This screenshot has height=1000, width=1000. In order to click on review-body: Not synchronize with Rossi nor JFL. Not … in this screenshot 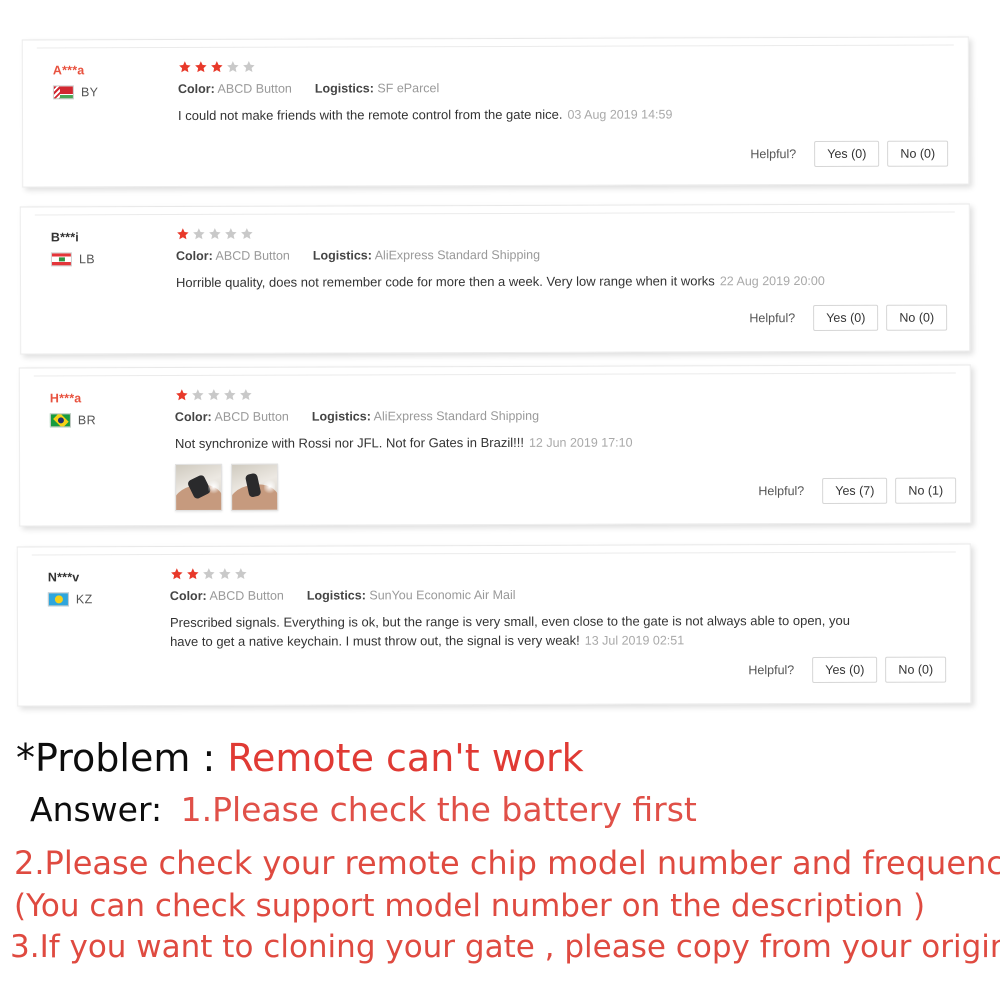, I will do `click(525, 443)`.